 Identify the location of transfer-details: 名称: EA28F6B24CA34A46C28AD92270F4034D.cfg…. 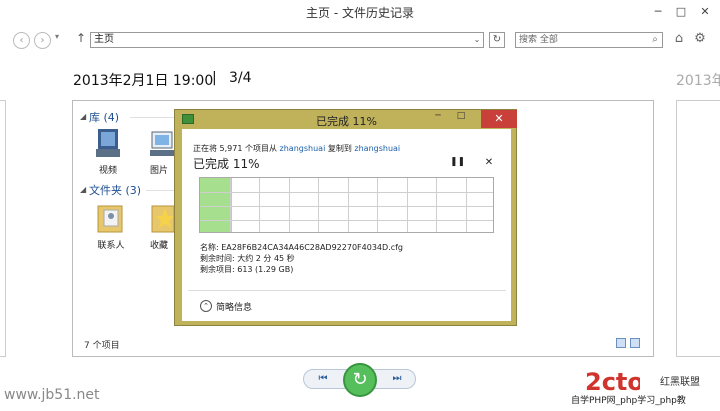
(301, 258).